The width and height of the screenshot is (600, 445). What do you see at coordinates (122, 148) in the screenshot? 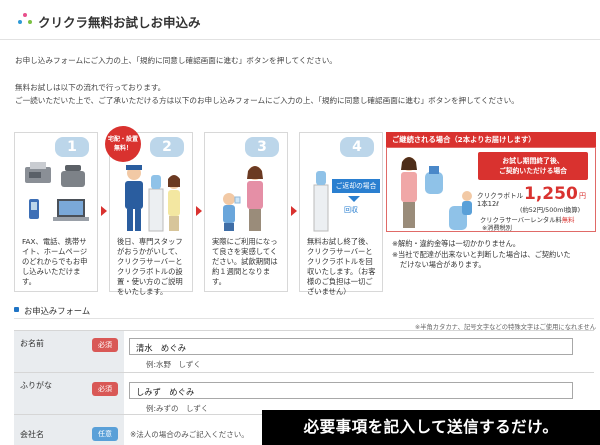
I see `delivery-badge-line2: 無料！` at bounding box center [122, 148].